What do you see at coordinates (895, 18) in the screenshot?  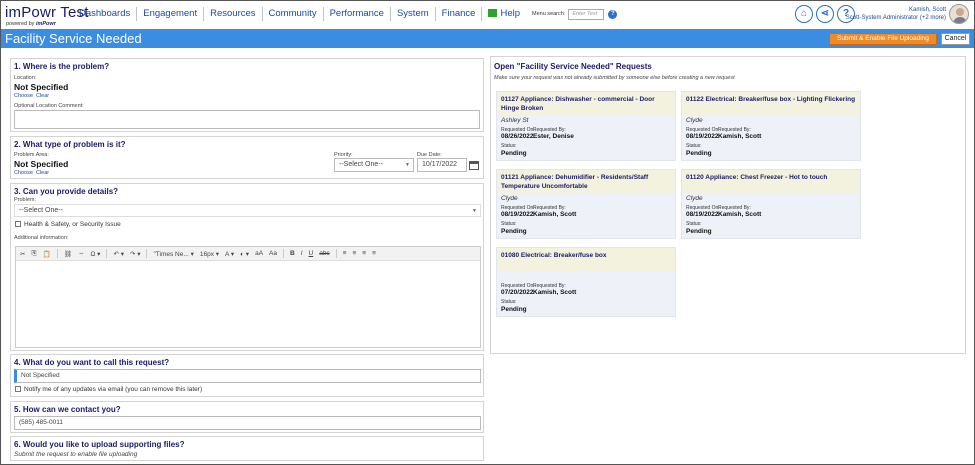 I see `user-role: Scott-System Administrator (+2 more)` at bounding box center [895, 18].